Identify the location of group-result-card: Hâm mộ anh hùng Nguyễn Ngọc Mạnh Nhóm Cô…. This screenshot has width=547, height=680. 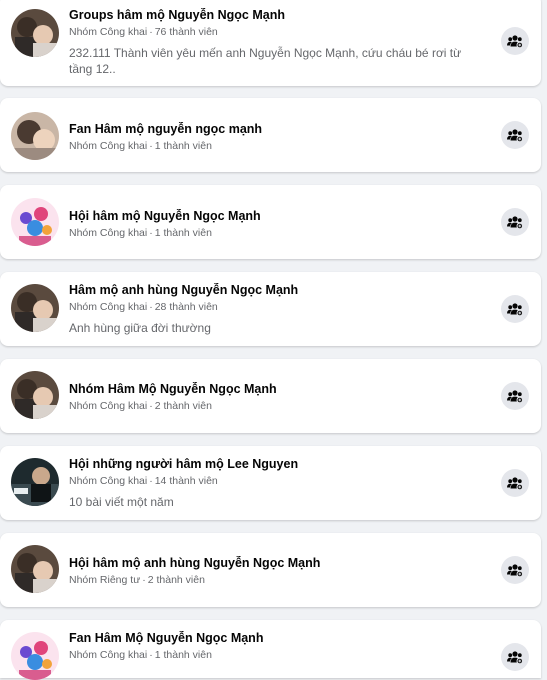
(270, 309).